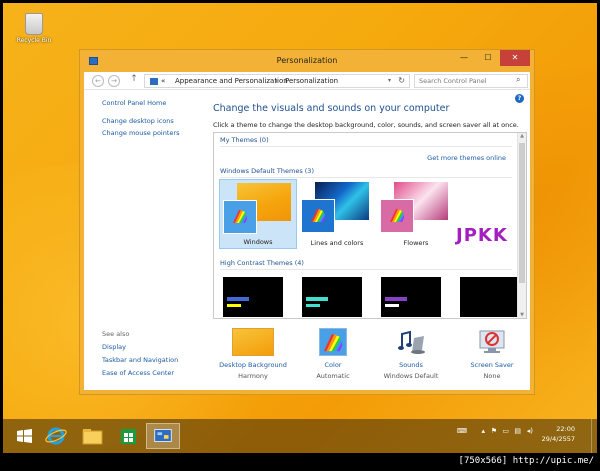 The image size is (600, 471). Describe the element at coordinates (262, 263) in the screenshot. I see `high-contrast-header: High Contrast Themes (4)` at that location.